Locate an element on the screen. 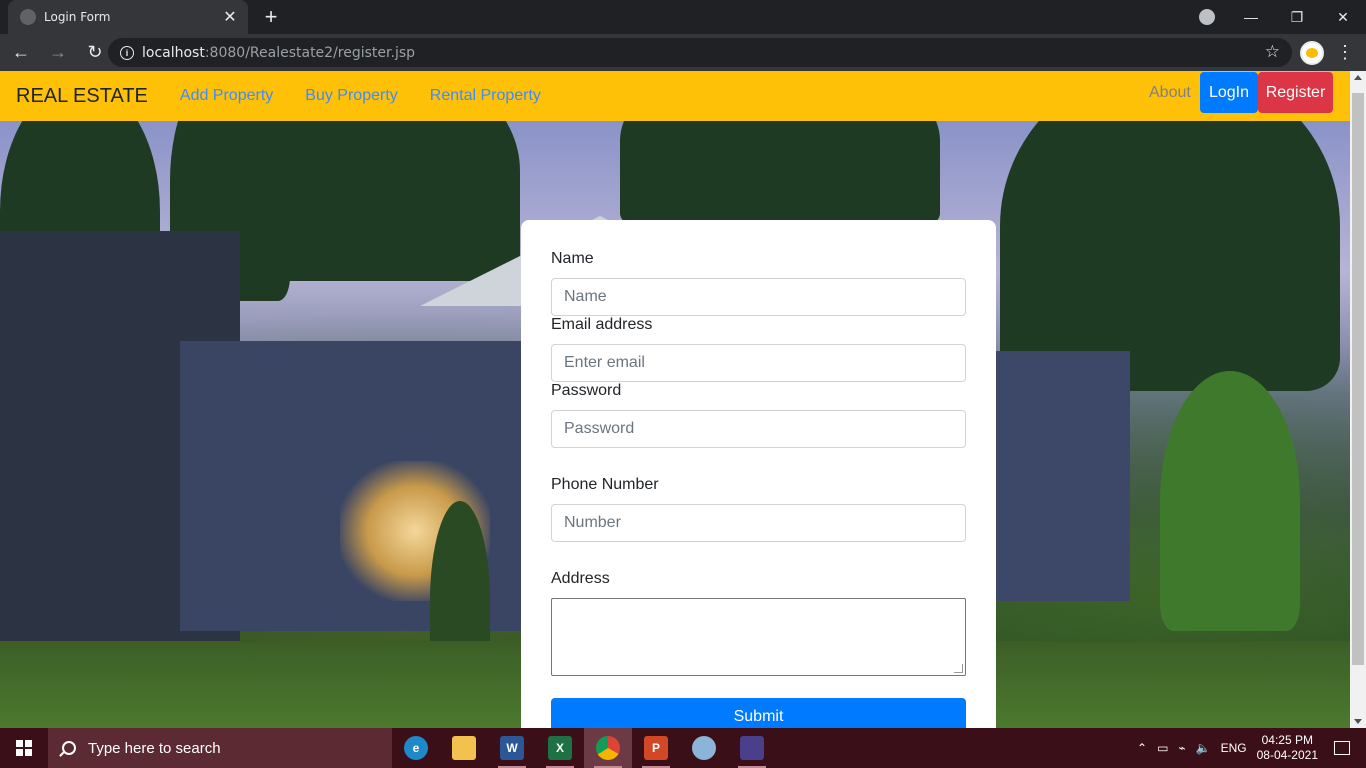 This screenshot has width=1366, height=768. close-window-icon: ✕ is located at coordinates (1343, 17).